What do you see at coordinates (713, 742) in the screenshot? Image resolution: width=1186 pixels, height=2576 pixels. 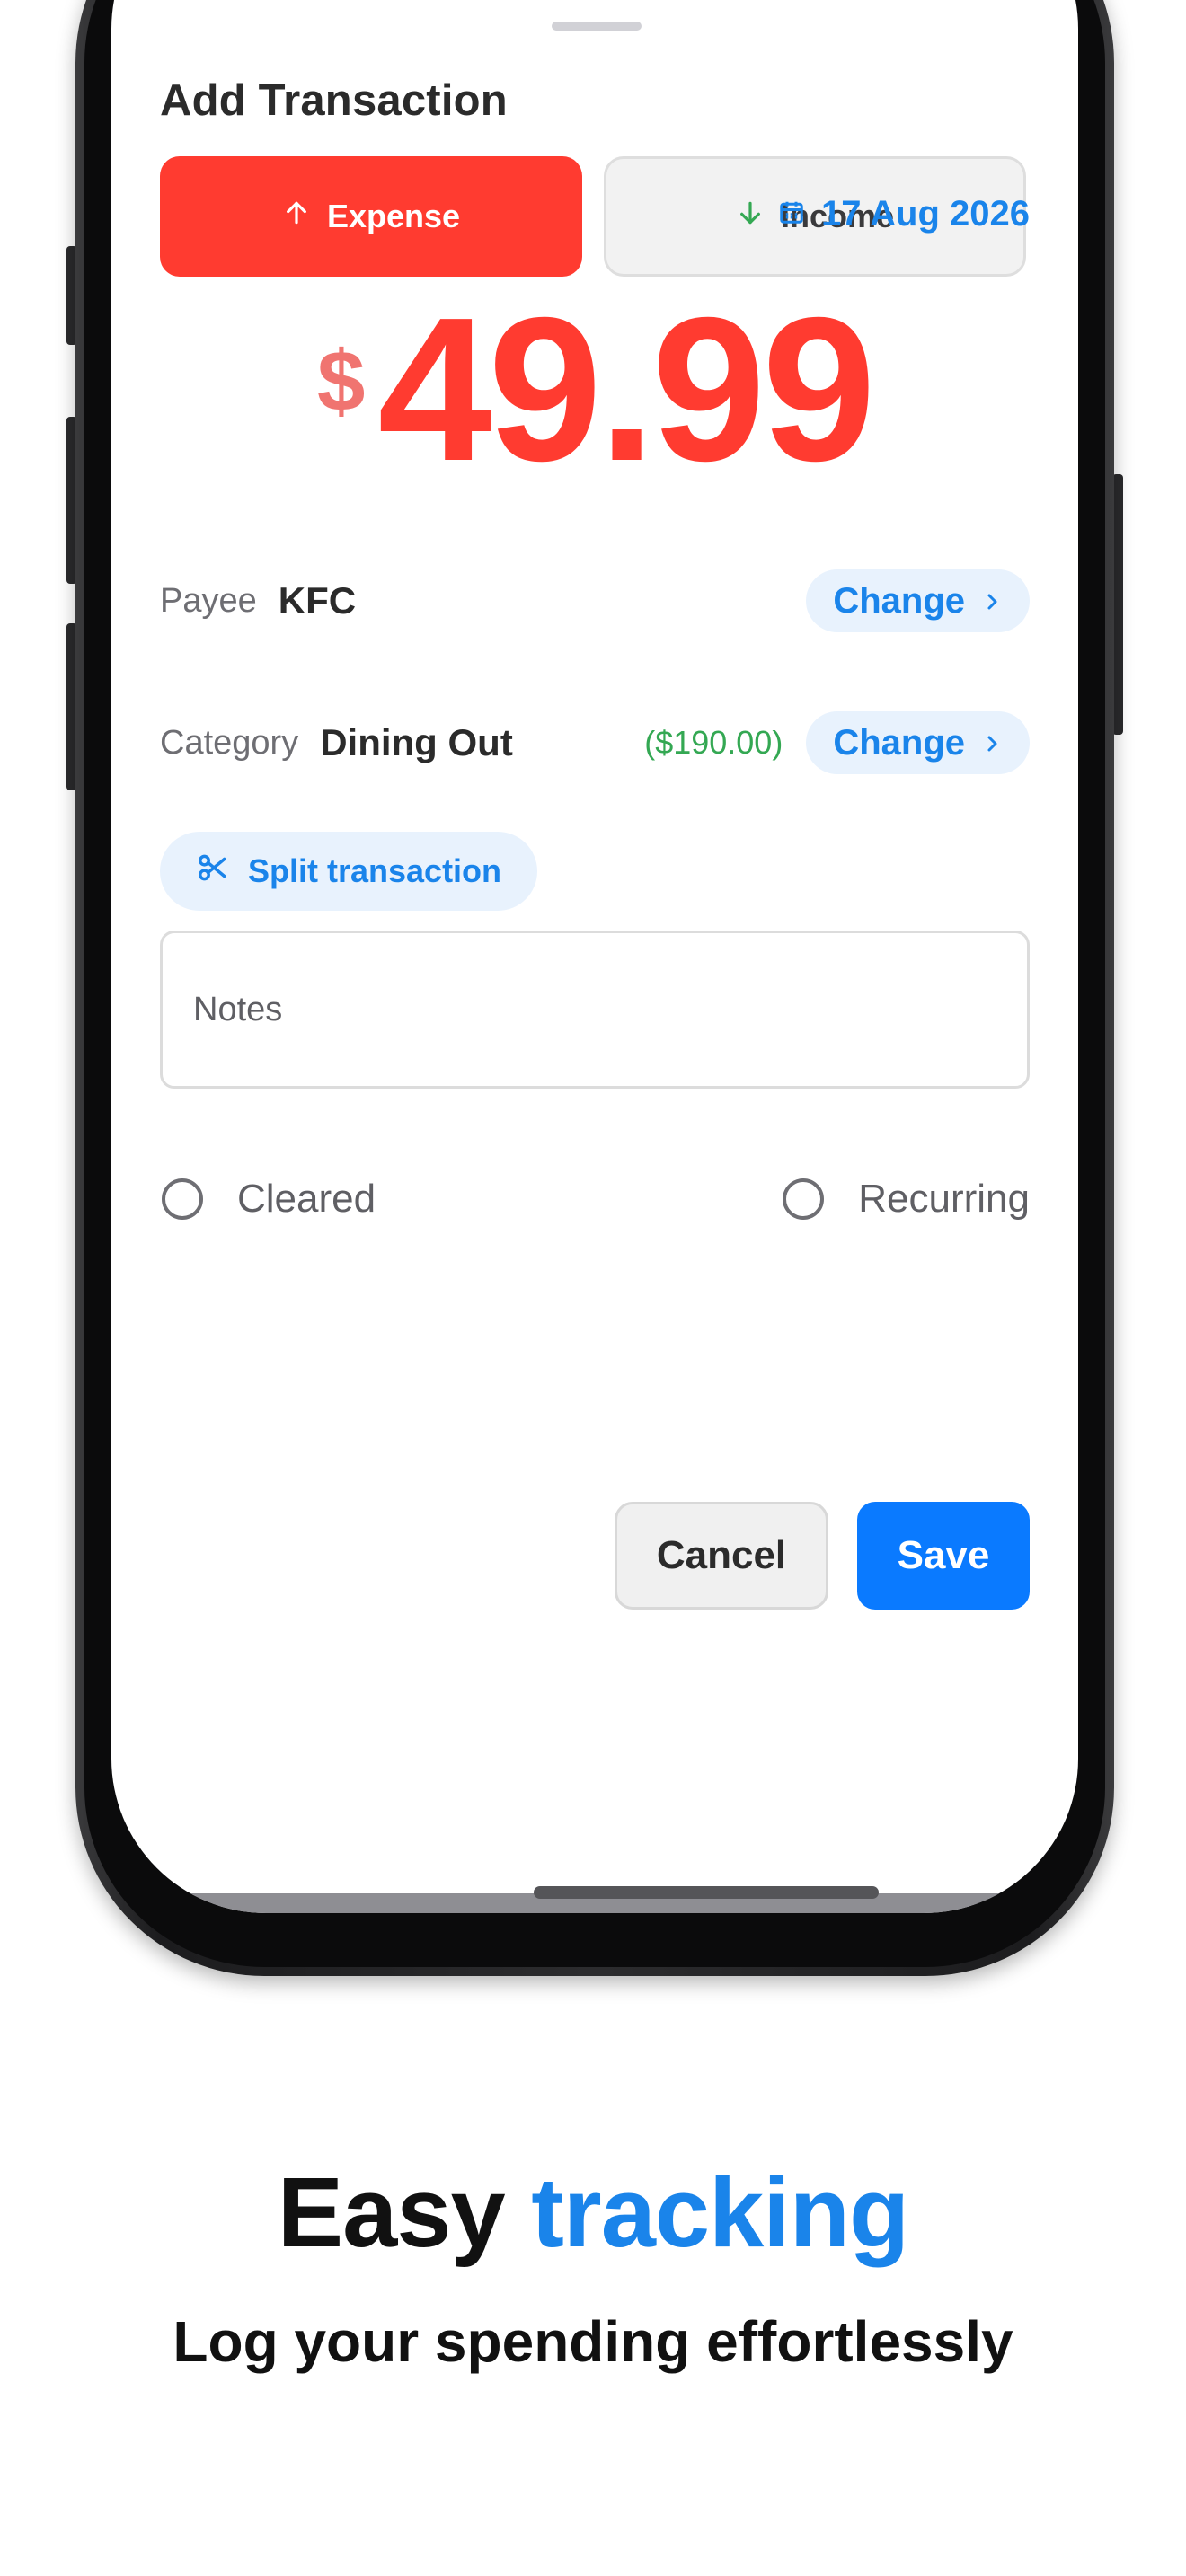 I see `category-balance: ($190.00)` at bounding box center [713, 742].